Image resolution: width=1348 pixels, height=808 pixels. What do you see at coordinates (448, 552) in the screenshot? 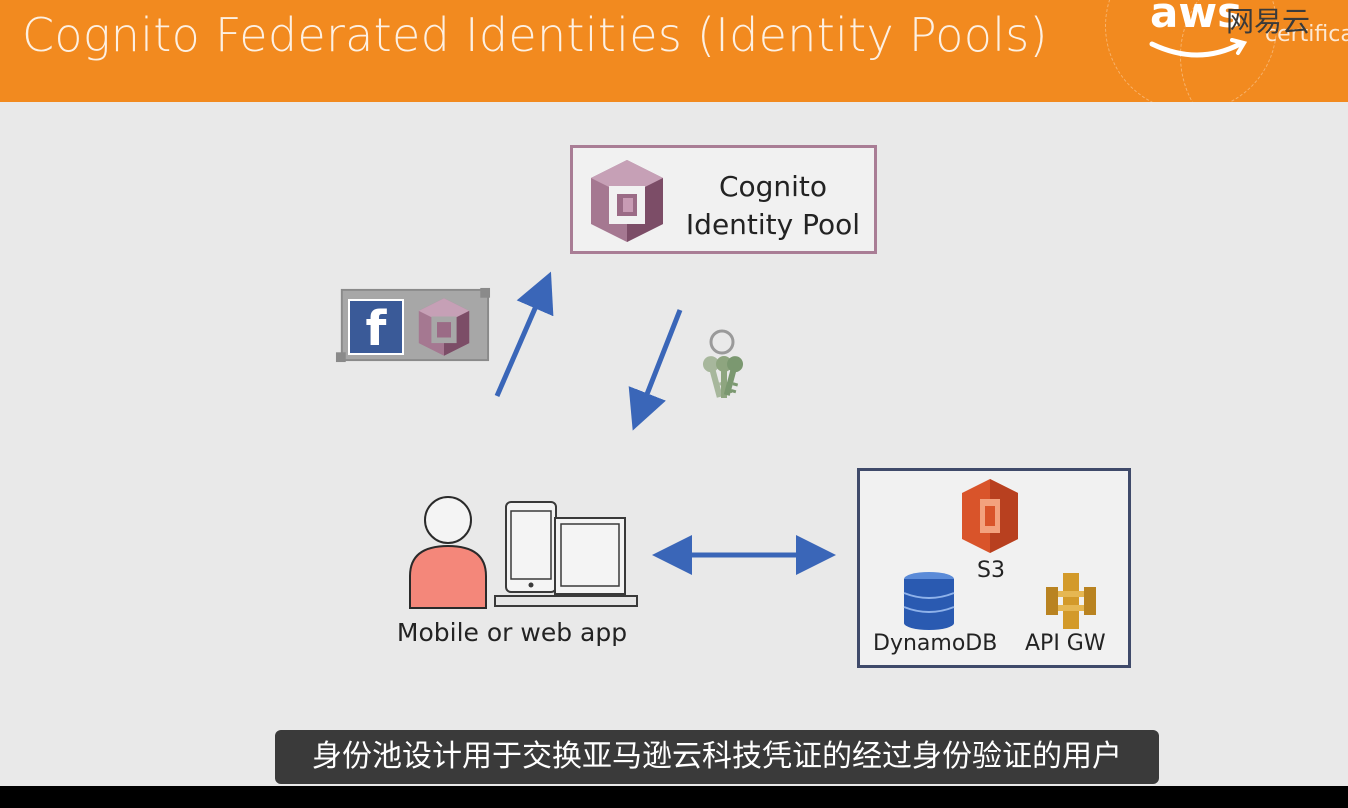
I see `person-icon` at bounding box center [448, 552].